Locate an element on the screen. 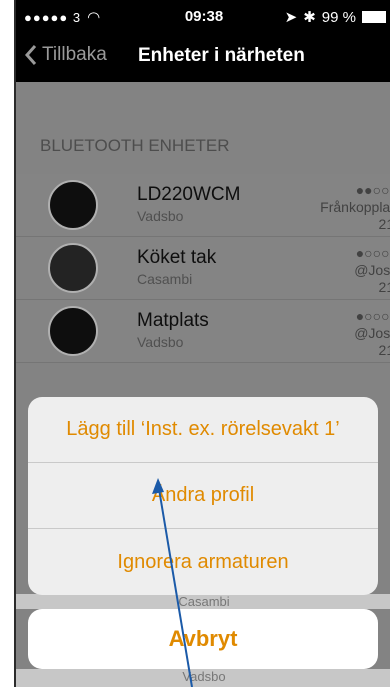  navigation-bar: Tillbaka Enheter i närheten is located at coordinates (203, 57).